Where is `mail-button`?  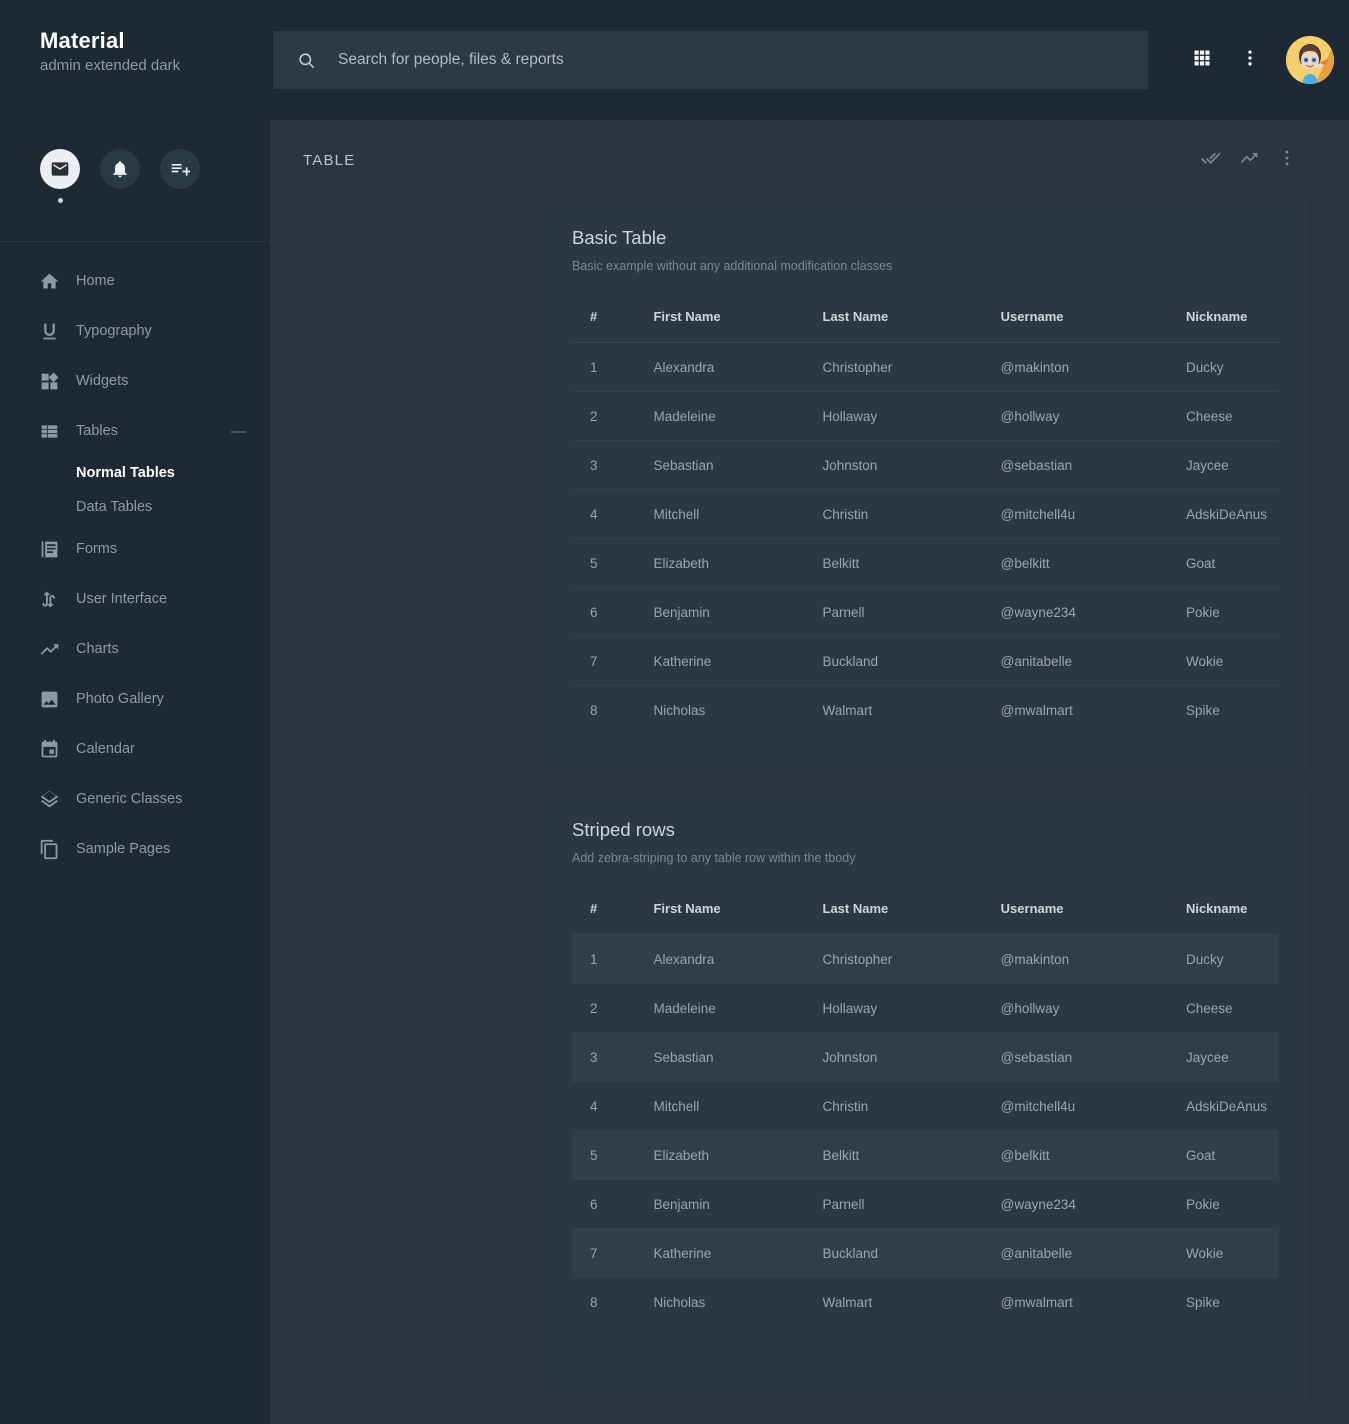 mail-button is located at coordinates (60, 169).